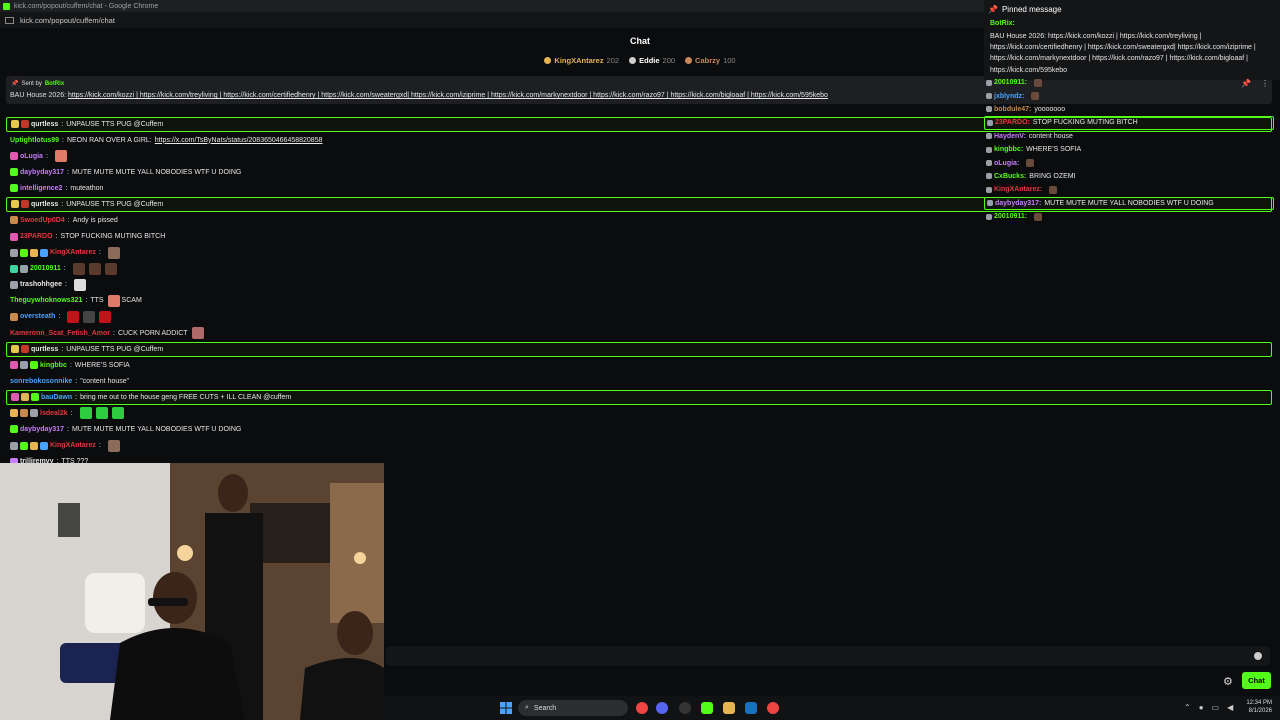 The width and height of the screenshot is (1280, 720). I want to click on chat-message: qurtless: UNPAUSE TTS PUG @Cuffem, so click(639, 349).